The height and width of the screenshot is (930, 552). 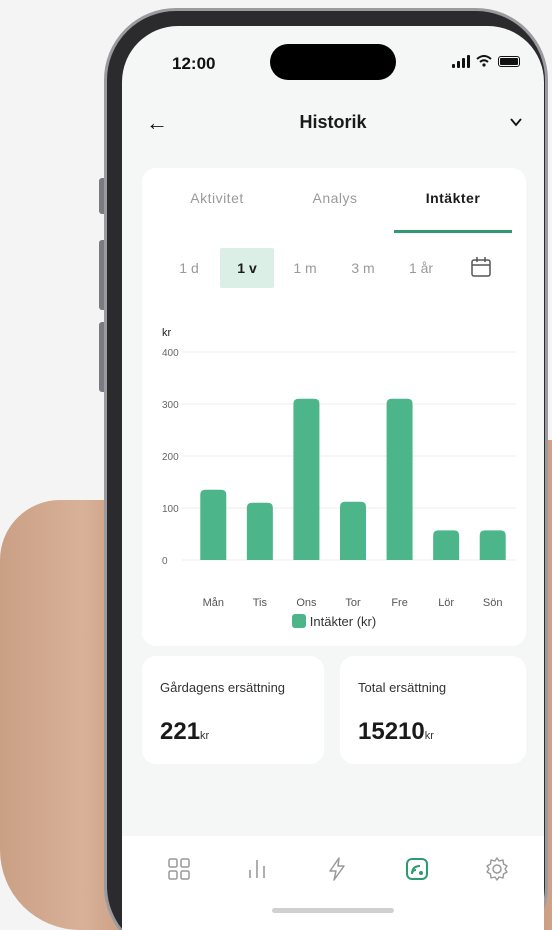 I want to click on period-1d: 1 d, so click(x=189, y=268).